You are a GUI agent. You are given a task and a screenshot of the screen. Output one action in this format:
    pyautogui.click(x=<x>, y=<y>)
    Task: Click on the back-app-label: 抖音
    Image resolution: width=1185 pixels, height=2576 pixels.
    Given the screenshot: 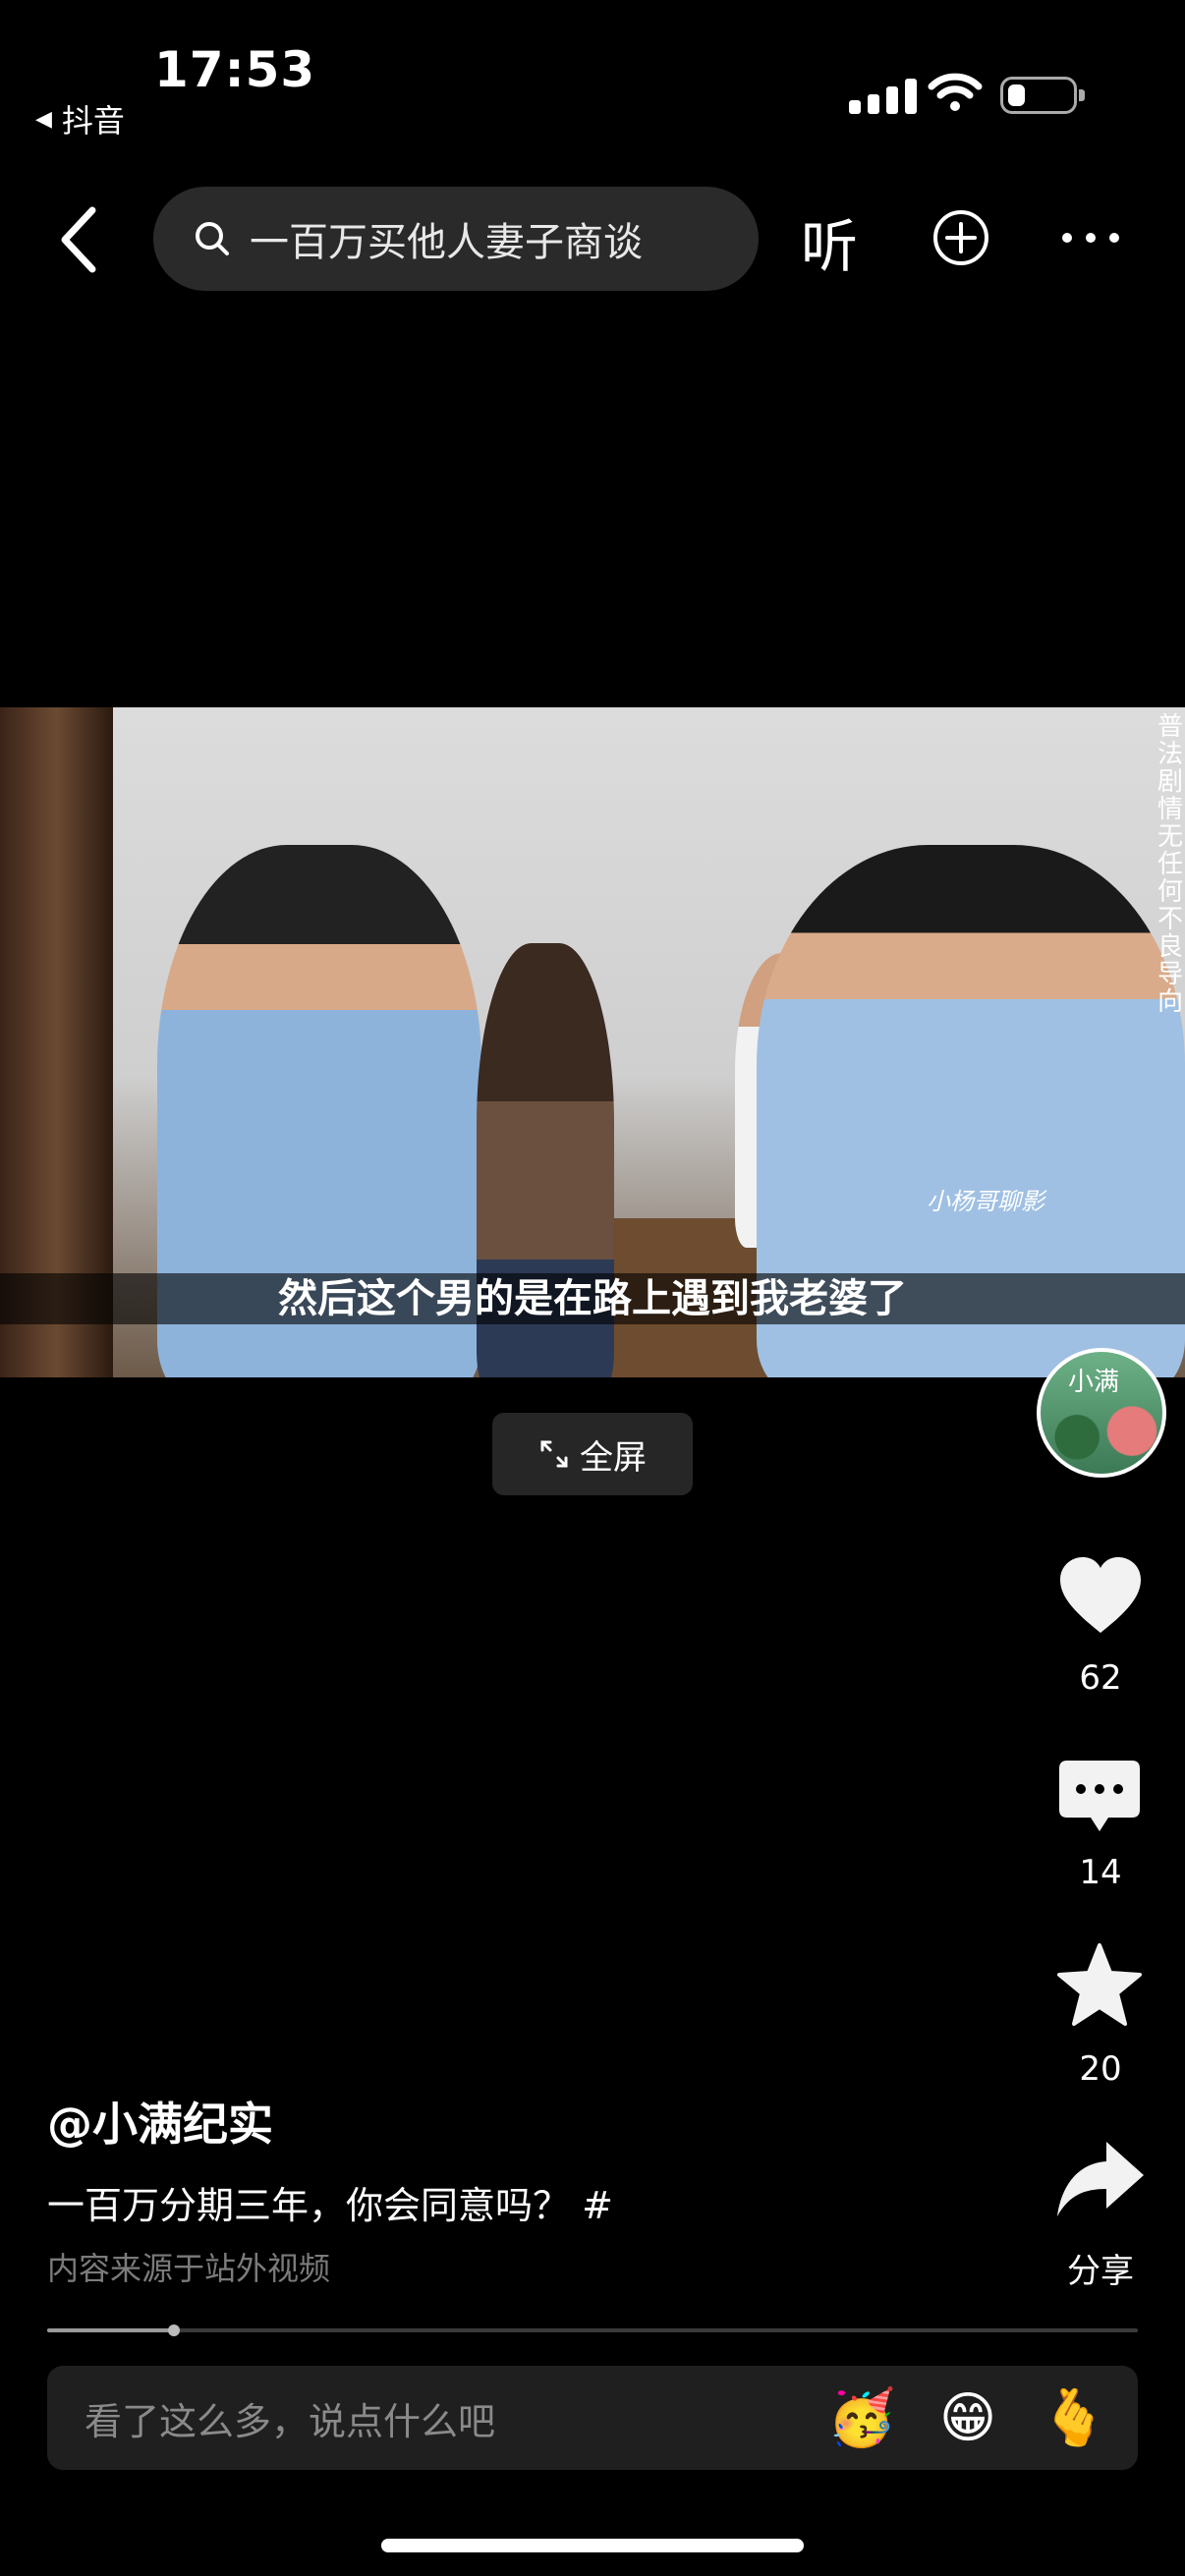 What is the action you would take?
    pyautogui.click(x=93, y=121)
    